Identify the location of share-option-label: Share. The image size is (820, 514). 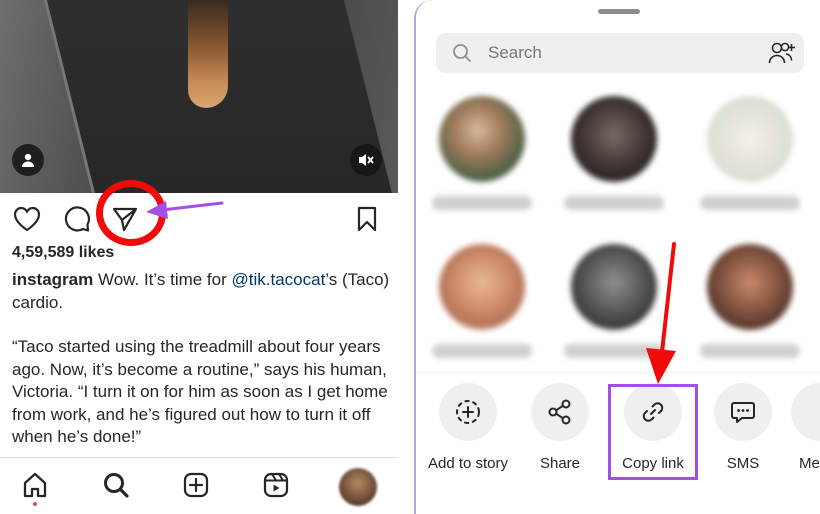
(560, 463).